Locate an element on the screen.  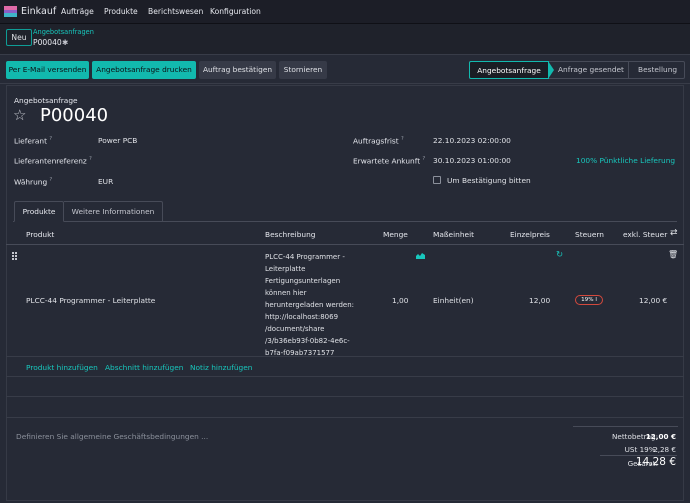
add-product-link: Produkt hinzufügen is located at coordinates (62, 367).